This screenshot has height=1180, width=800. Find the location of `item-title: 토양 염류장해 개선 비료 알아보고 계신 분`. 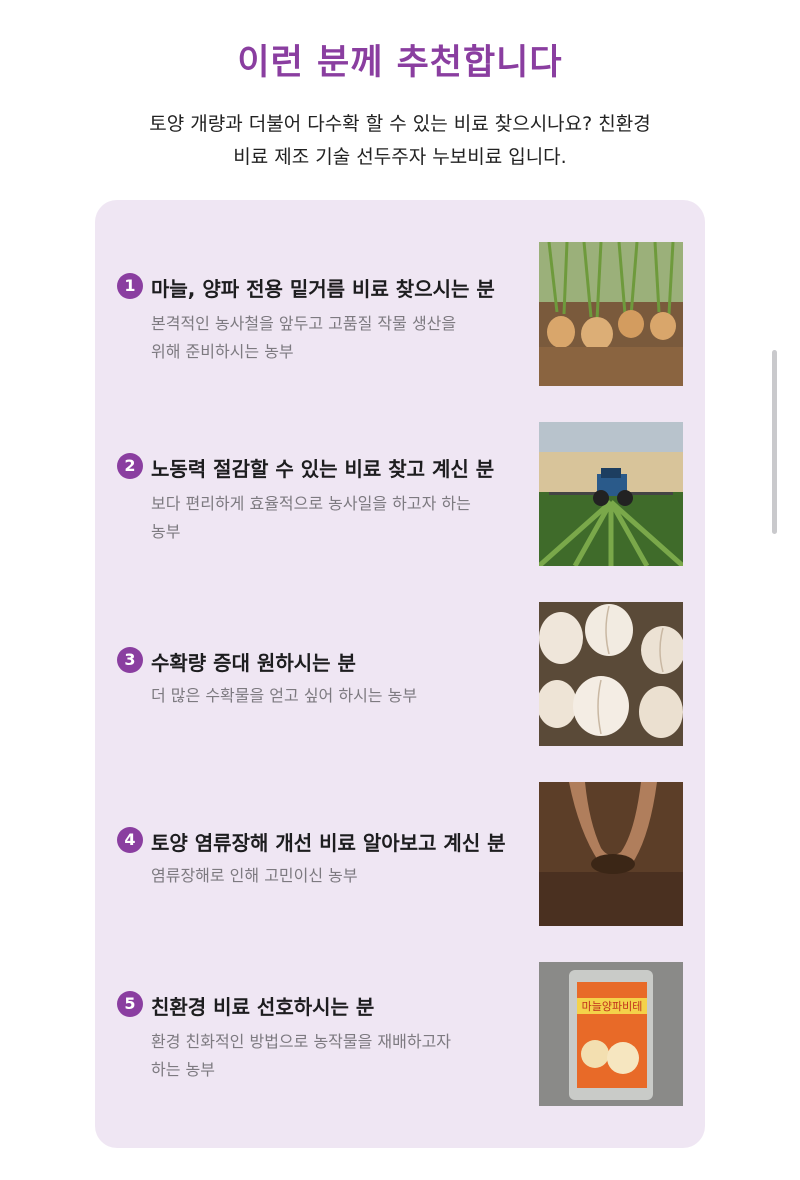

item-title: 토양 염류장해 개선 비료 알아보고 계신 분 is located at coordinates (328, 843).